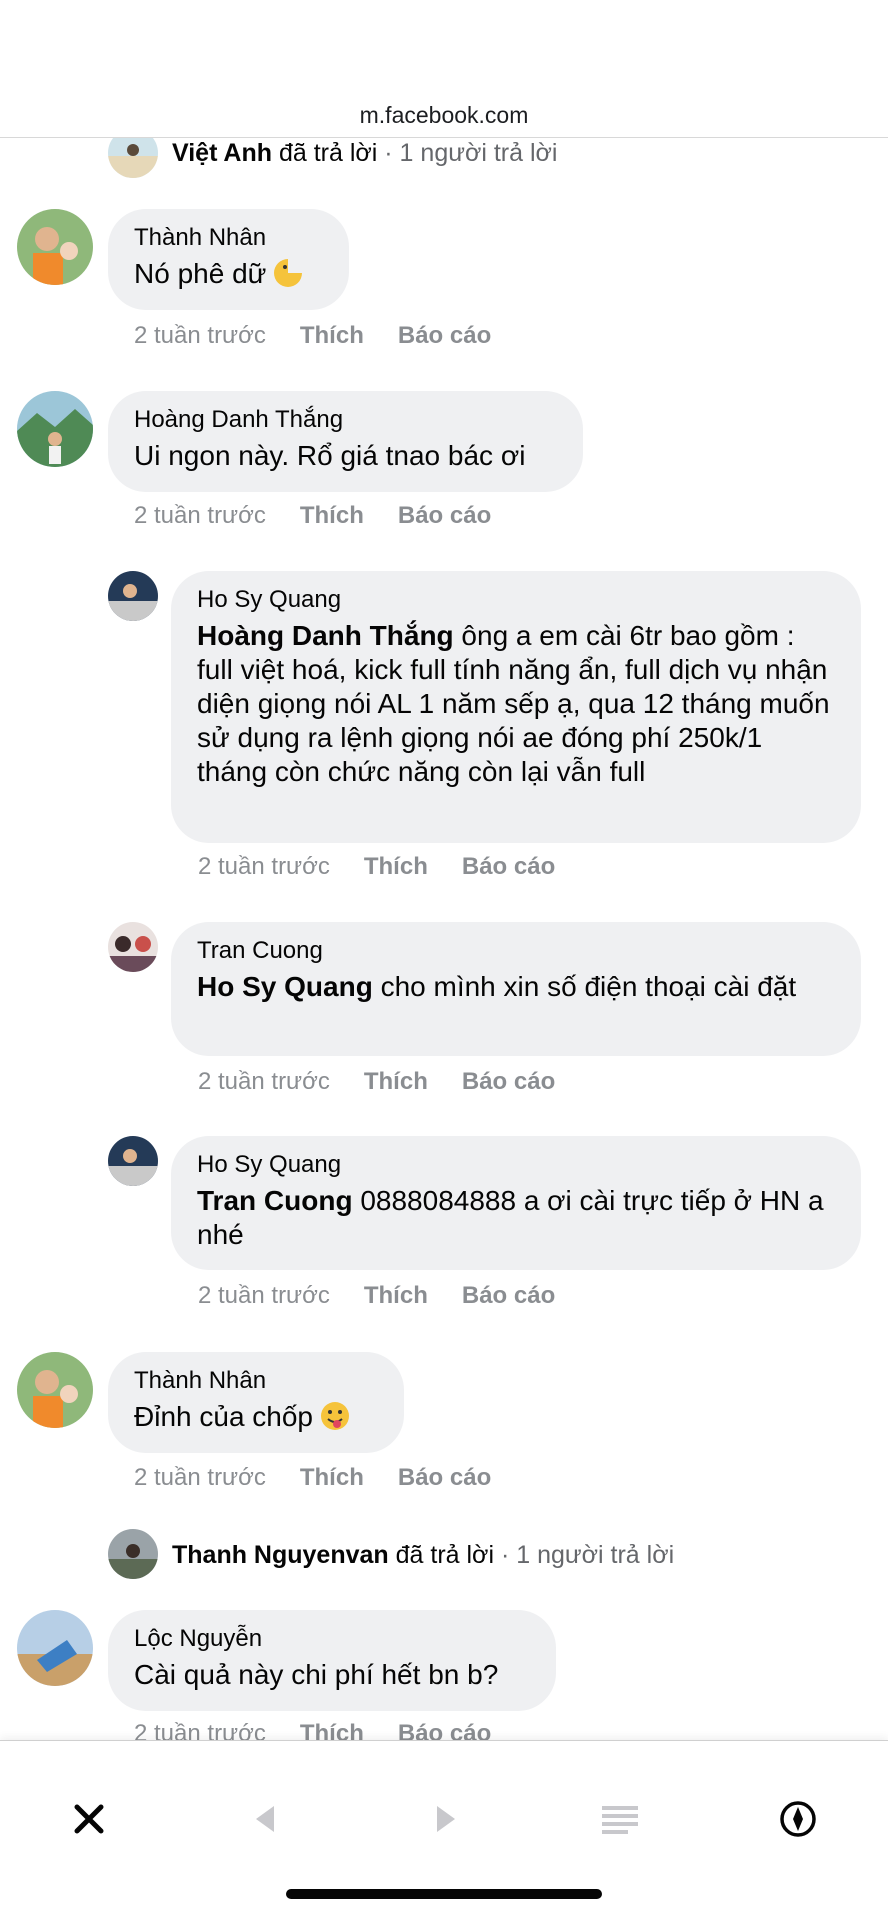 The image size is (888, 1920). Describe the element at coordinates (224, 1416) in the screenshot. I see `comment-text: Đỉnh của chốp` at that location.